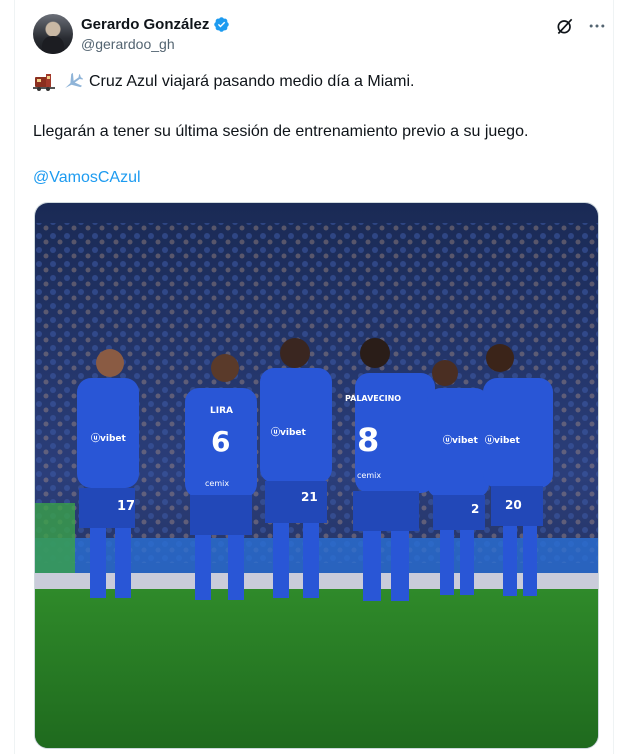 The height and width of the screenshot is (754, 627). I want to click on svg-text: 17, so click(126, 506).